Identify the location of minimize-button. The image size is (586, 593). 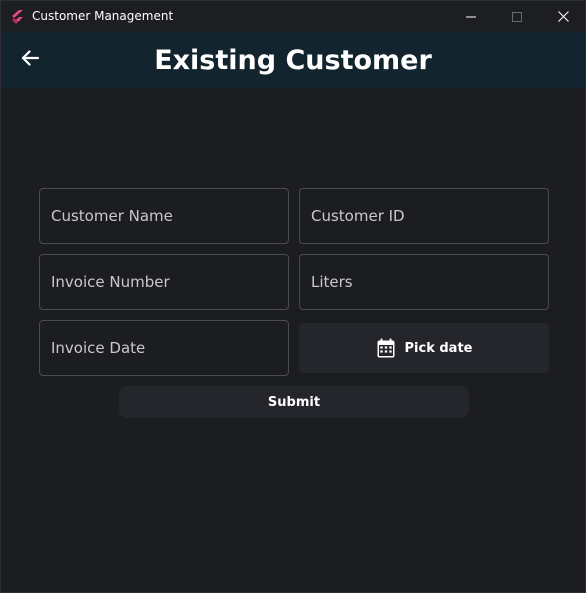
(471, 16).